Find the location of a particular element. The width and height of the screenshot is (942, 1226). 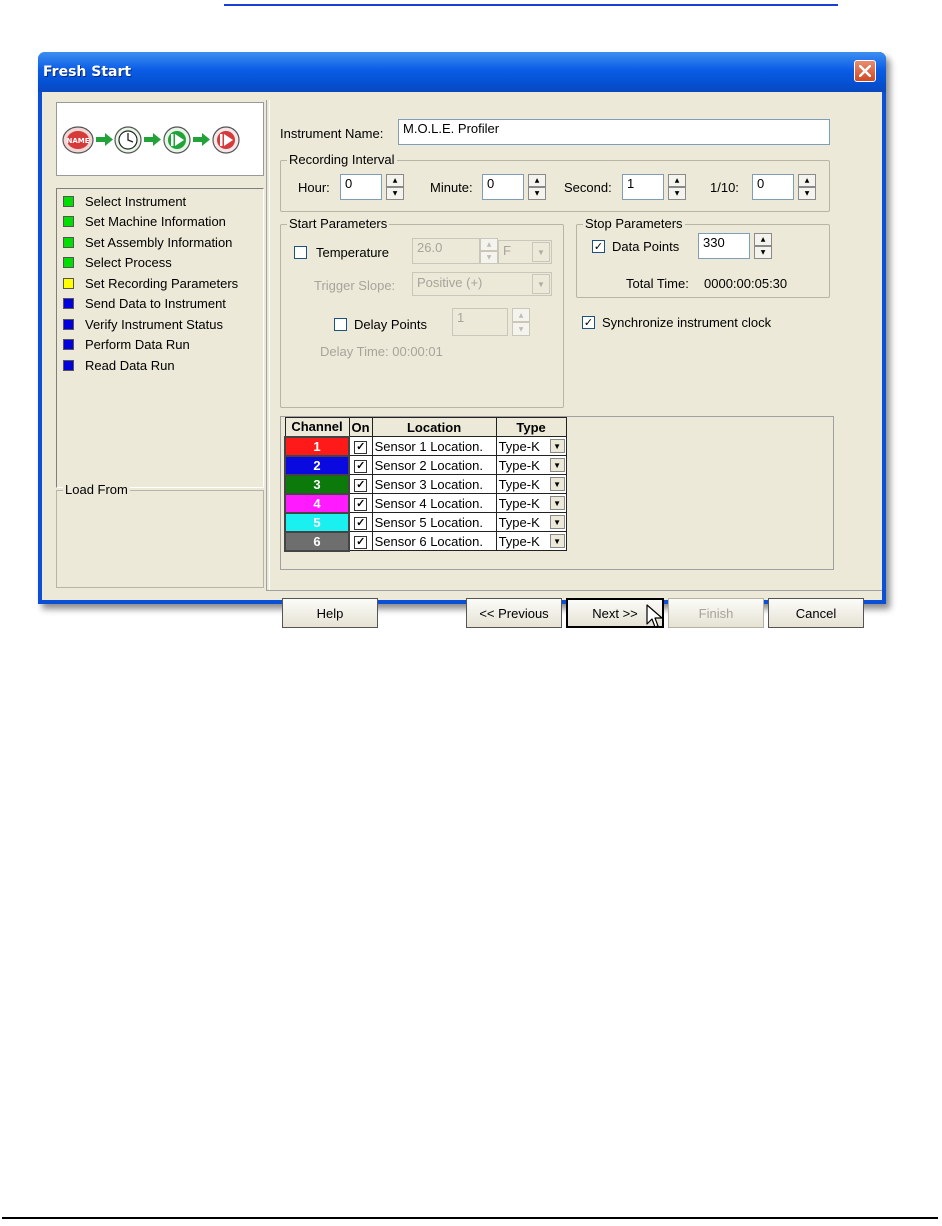

svg-text: NAME is located at coordinates (77, 141).